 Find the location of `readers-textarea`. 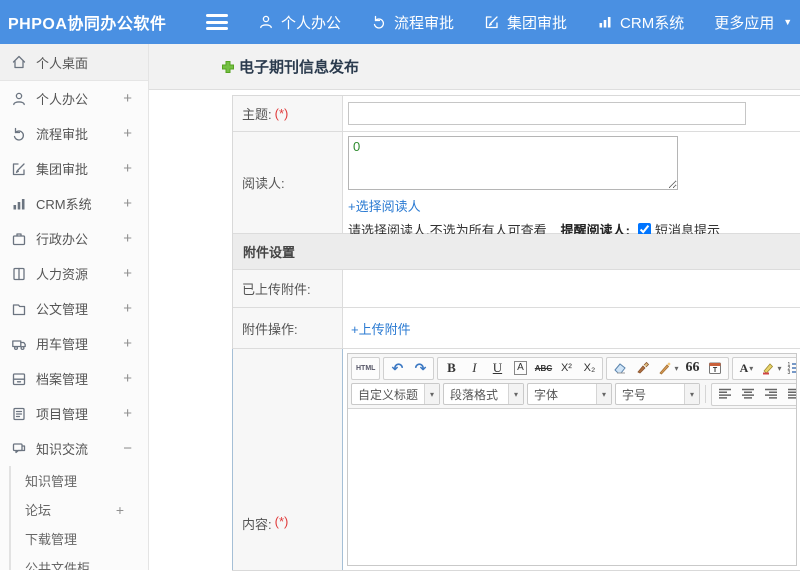

readers-textarea is located at coordinates (513, 163).